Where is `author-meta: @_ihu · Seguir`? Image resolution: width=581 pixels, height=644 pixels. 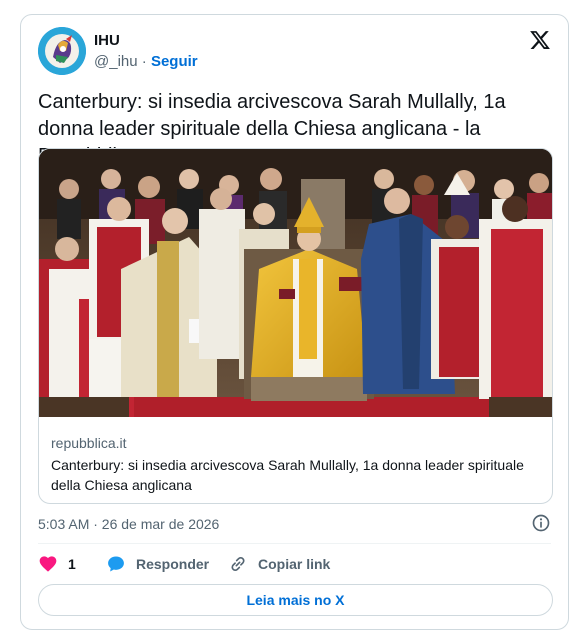 author-meta: @_ihu · Seguir is located at coordinates (146, 62).